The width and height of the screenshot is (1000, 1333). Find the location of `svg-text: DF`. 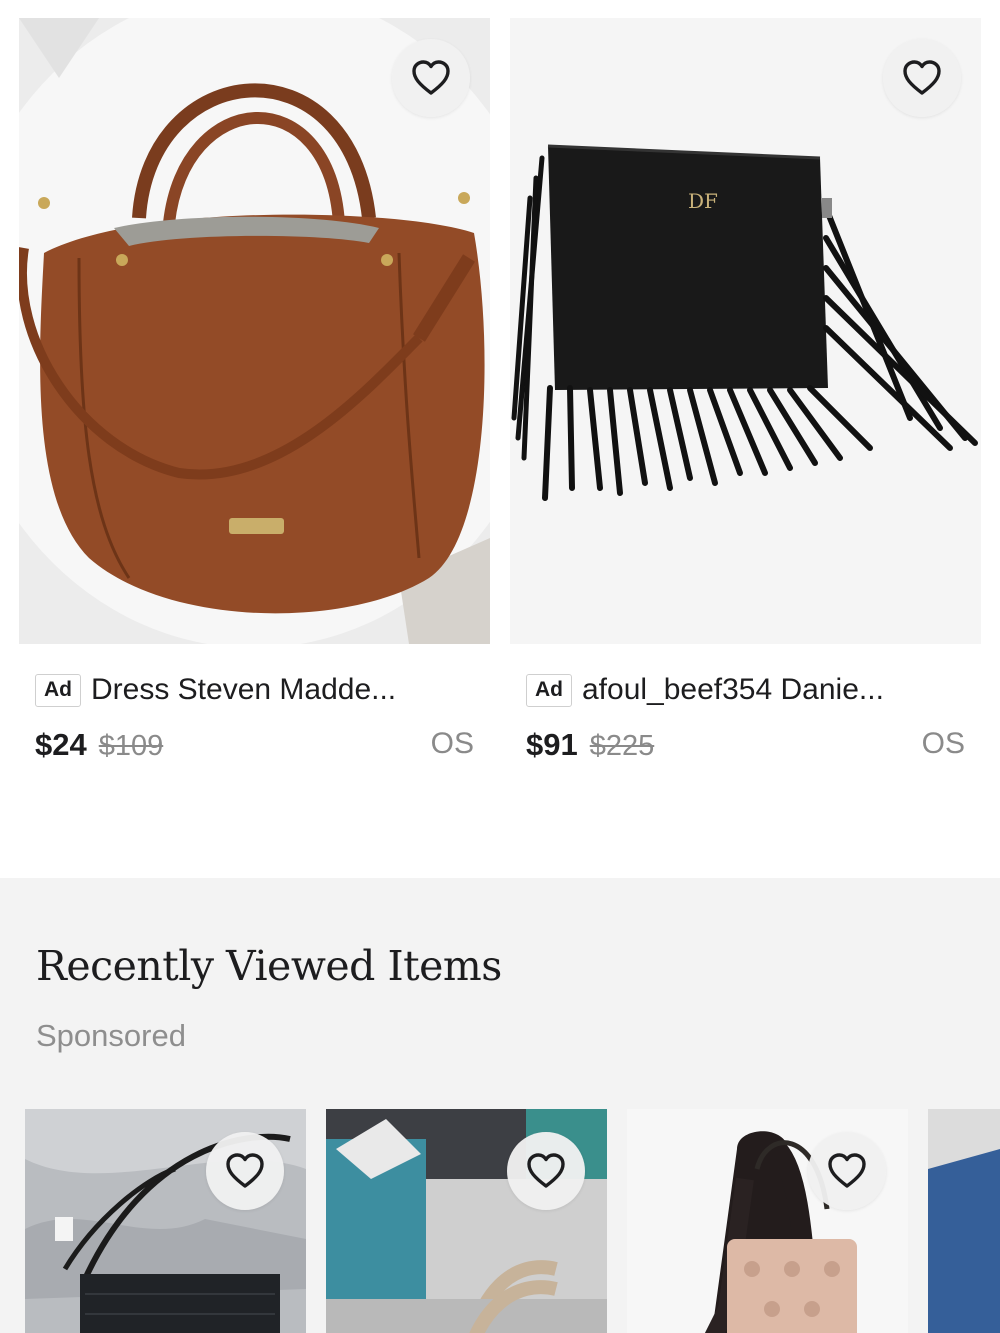

svg-text: DF is located at coordinates (703, 201).